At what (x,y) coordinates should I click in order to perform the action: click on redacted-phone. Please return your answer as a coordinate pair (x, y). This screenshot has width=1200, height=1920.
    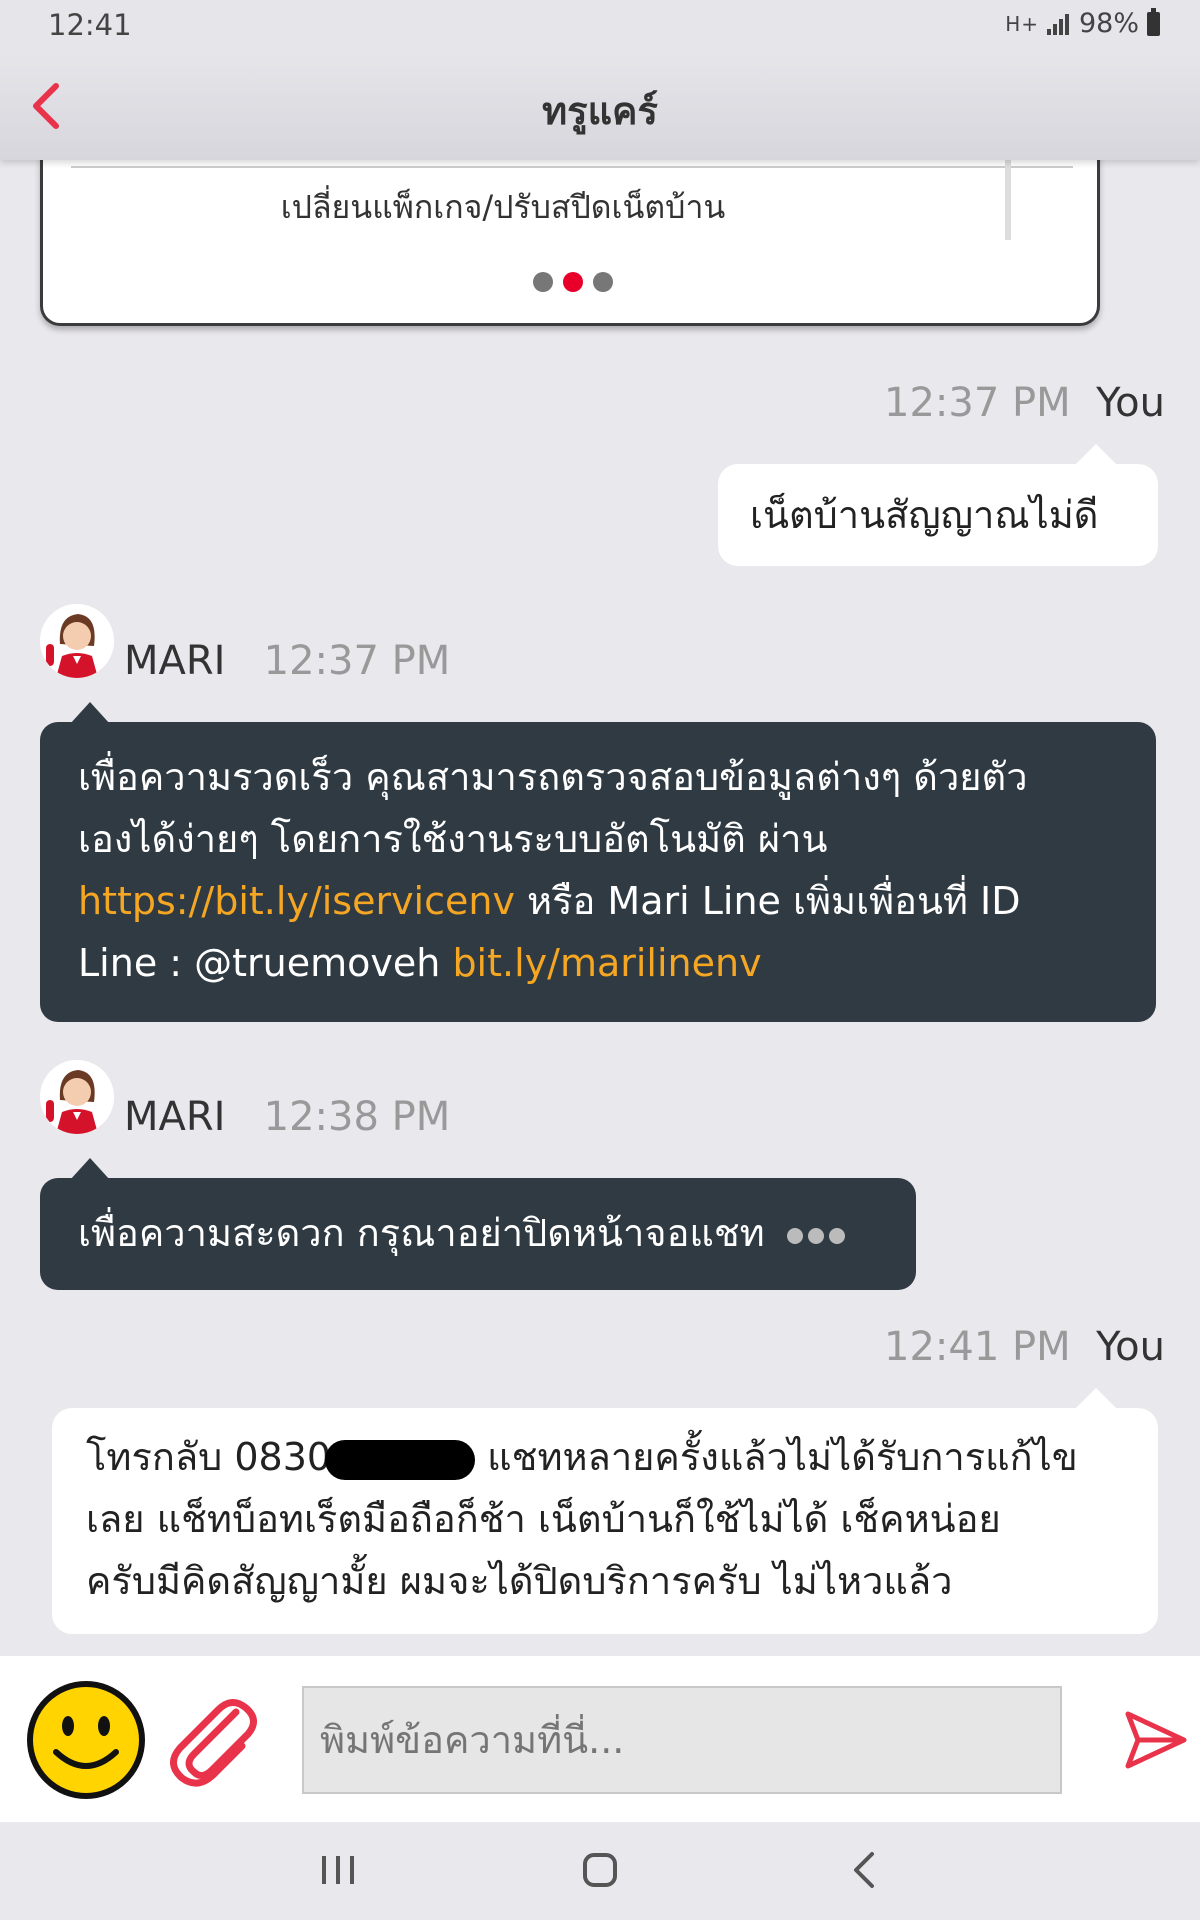
    Looking at the image, I should click on (400, 1459).